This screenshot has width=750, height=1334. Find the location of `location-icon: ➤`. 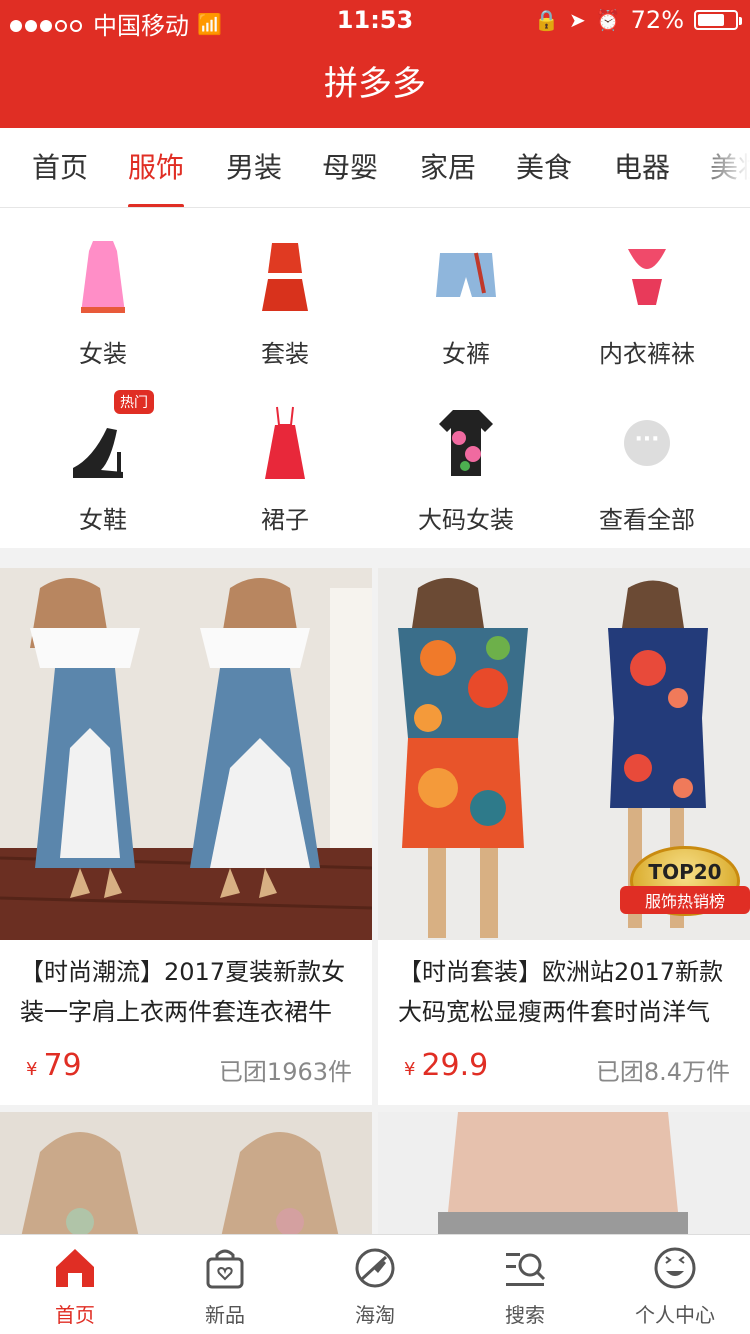

location-icon: ➤ is located at coordinates (577, 20).